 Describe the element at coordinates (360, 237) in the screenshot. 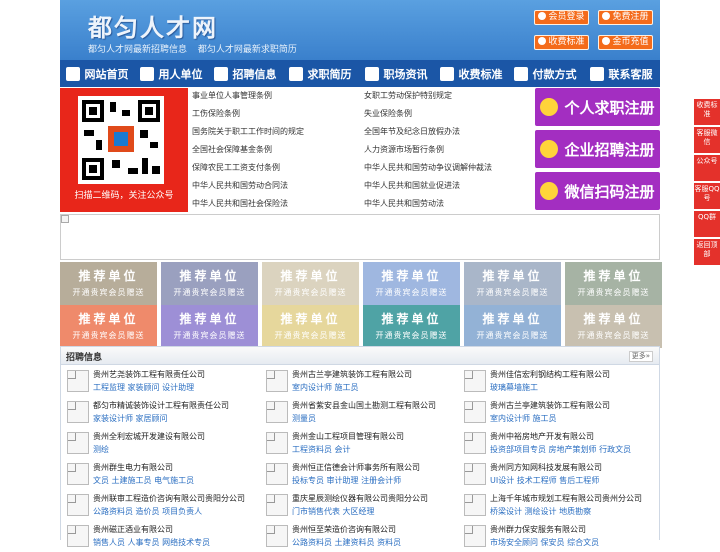

I see `banner-image` at that location.